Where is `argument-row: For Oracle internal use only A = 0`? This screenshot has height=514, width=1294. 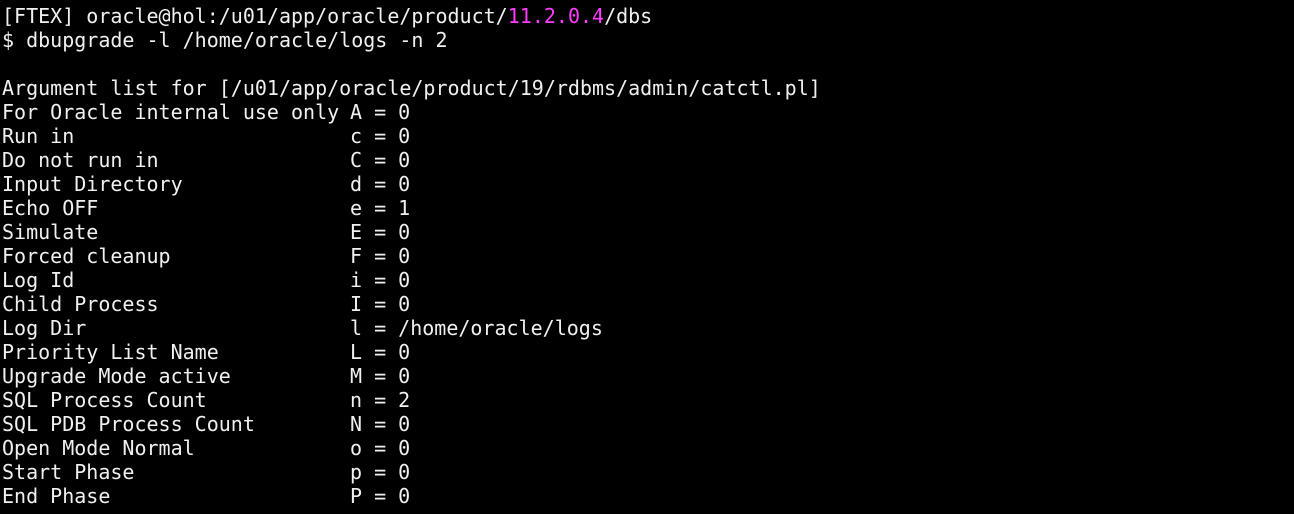
argument-row: For Oracle internal use only A = 0 is located at coordinates (647, 112).